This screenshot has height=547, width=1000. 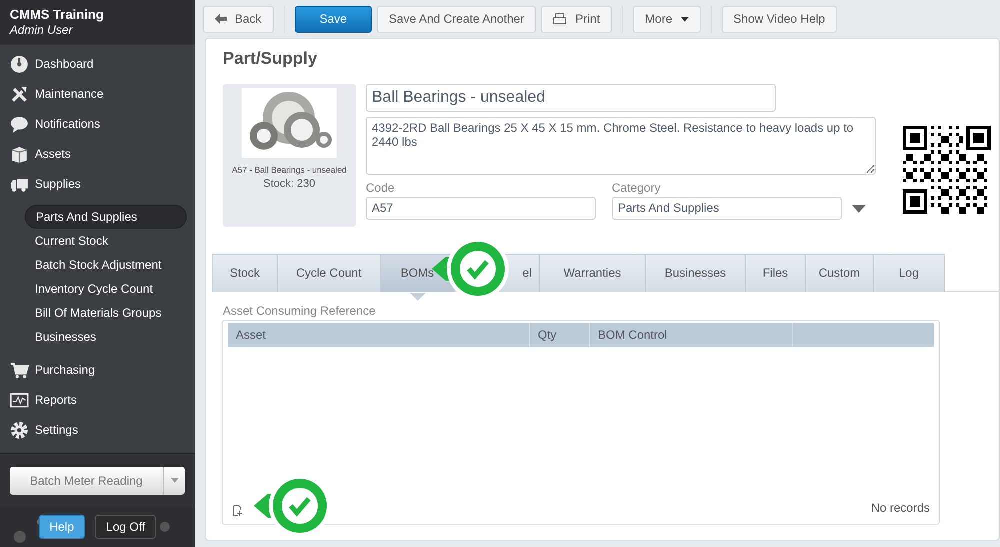 I want to click on sidebar-subitem: Parts And Supplies, so click(x=106, y=217).